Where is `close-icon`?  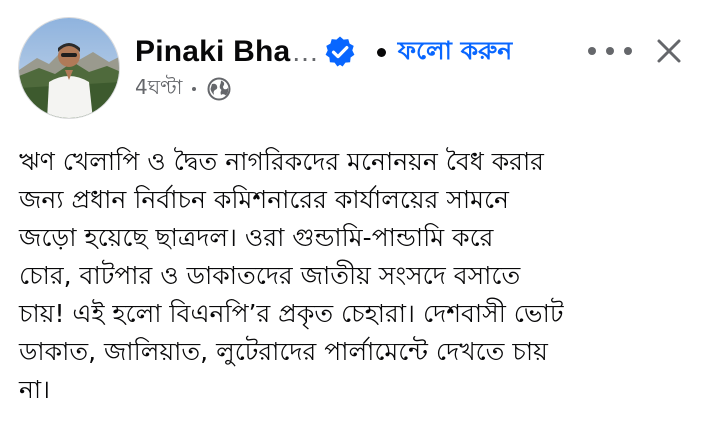
close-icon is located at coordinates (669, 51).